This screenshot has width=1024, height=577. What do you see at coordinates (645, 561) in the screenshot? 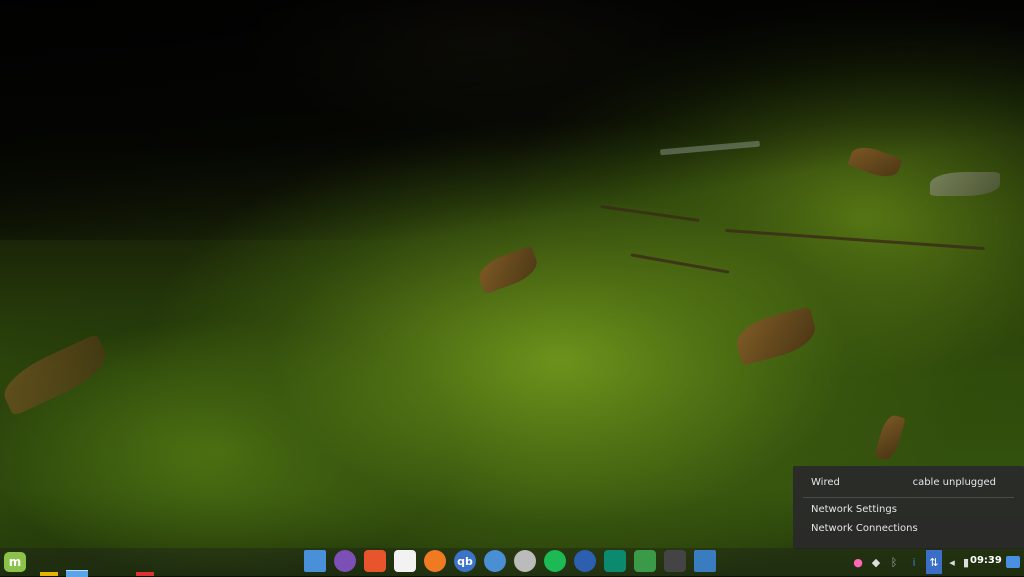
I see `ghost-icon` at bounding box center [645, 561].